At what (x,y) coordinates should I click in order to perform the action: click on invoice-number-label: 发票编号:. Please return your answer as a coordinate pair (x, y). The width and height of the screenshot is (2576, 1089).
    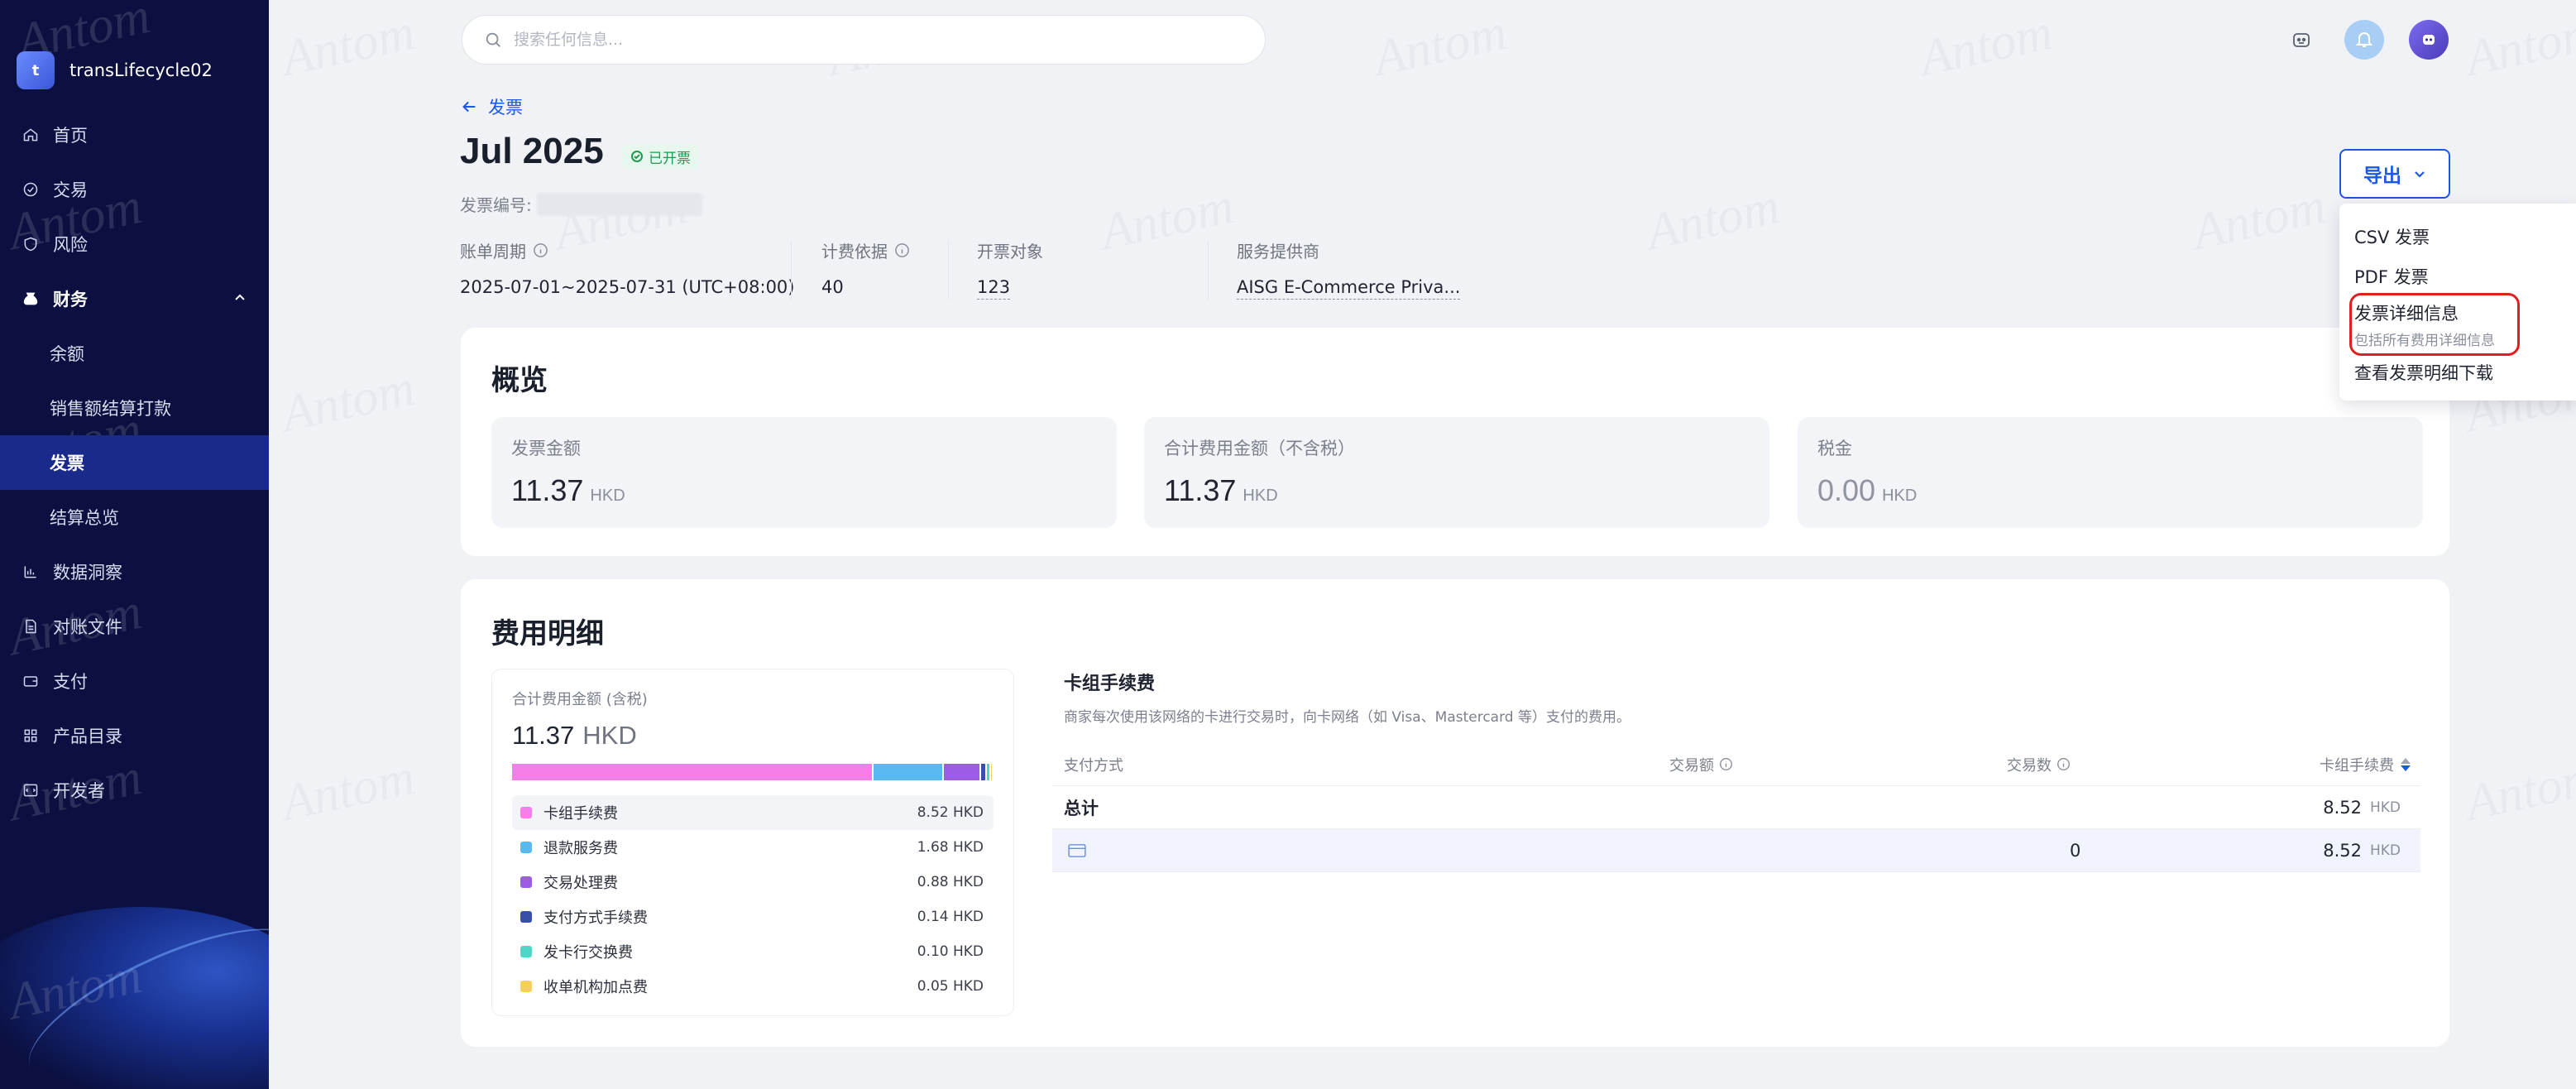
    Looking at the image, I should click on (496, 205).